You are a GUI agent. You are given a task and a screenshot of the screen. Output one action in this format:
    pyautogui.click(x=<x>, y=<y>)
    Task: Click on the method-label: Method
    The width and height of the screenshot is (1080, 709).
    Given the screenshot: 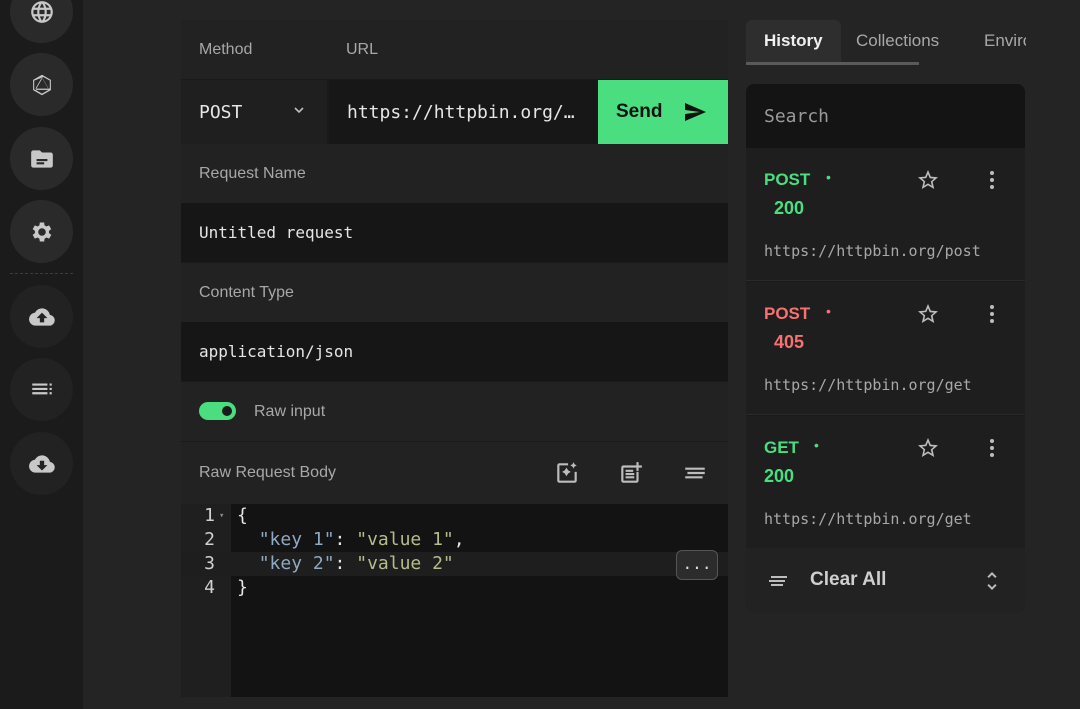 What is the action you would take?
    pyautogui.click(x=226, y=49)
    